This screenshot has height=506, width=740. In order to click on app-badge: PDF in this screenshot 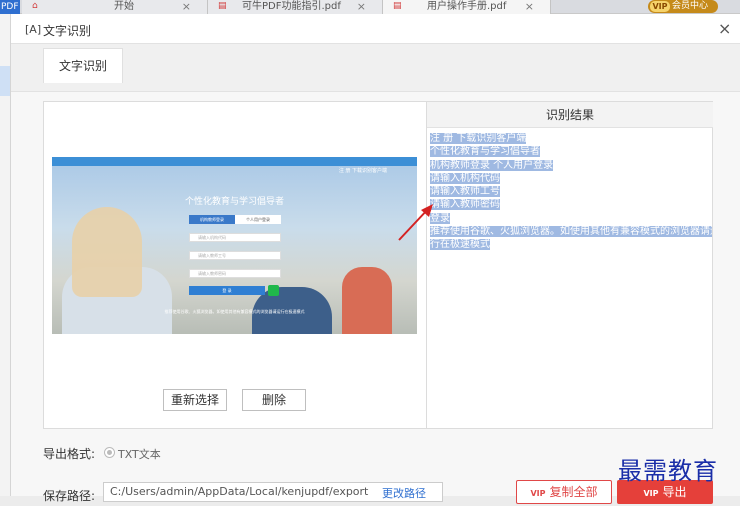, I will do `click(10, 7)`.